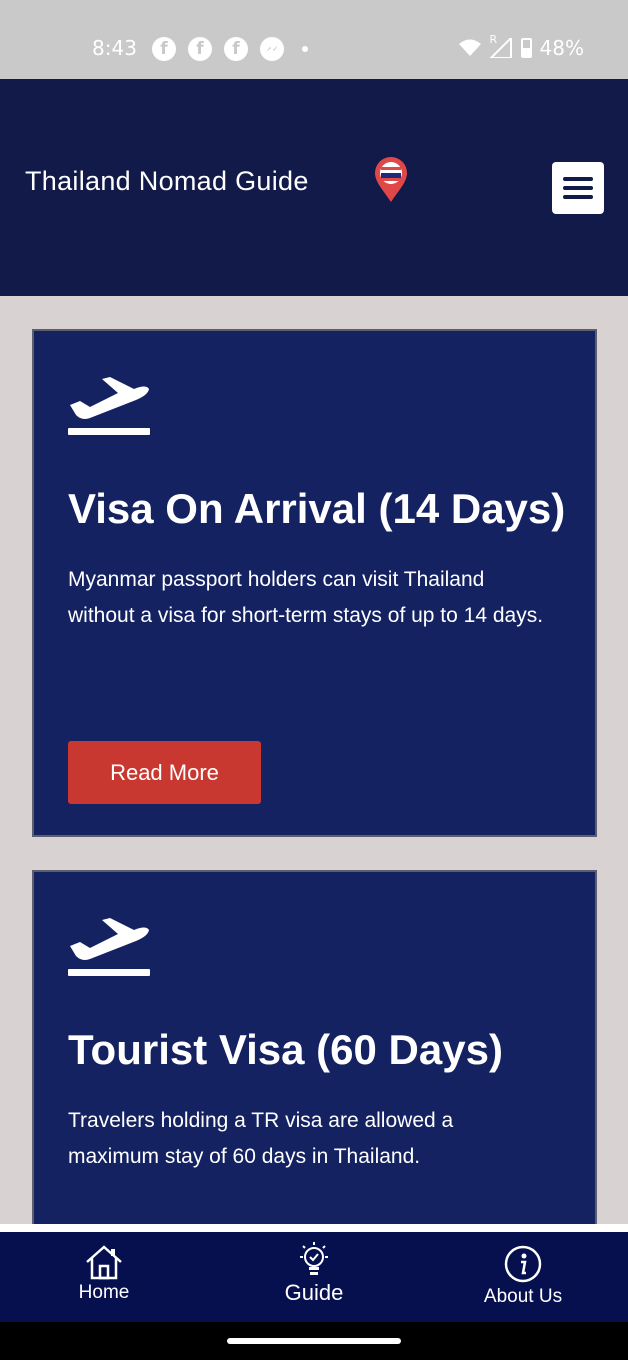 The image size is (628, 1360). Describe the element at coordinates (305, 49) in the screenshot. I see `more-notifications-dot` at that location.